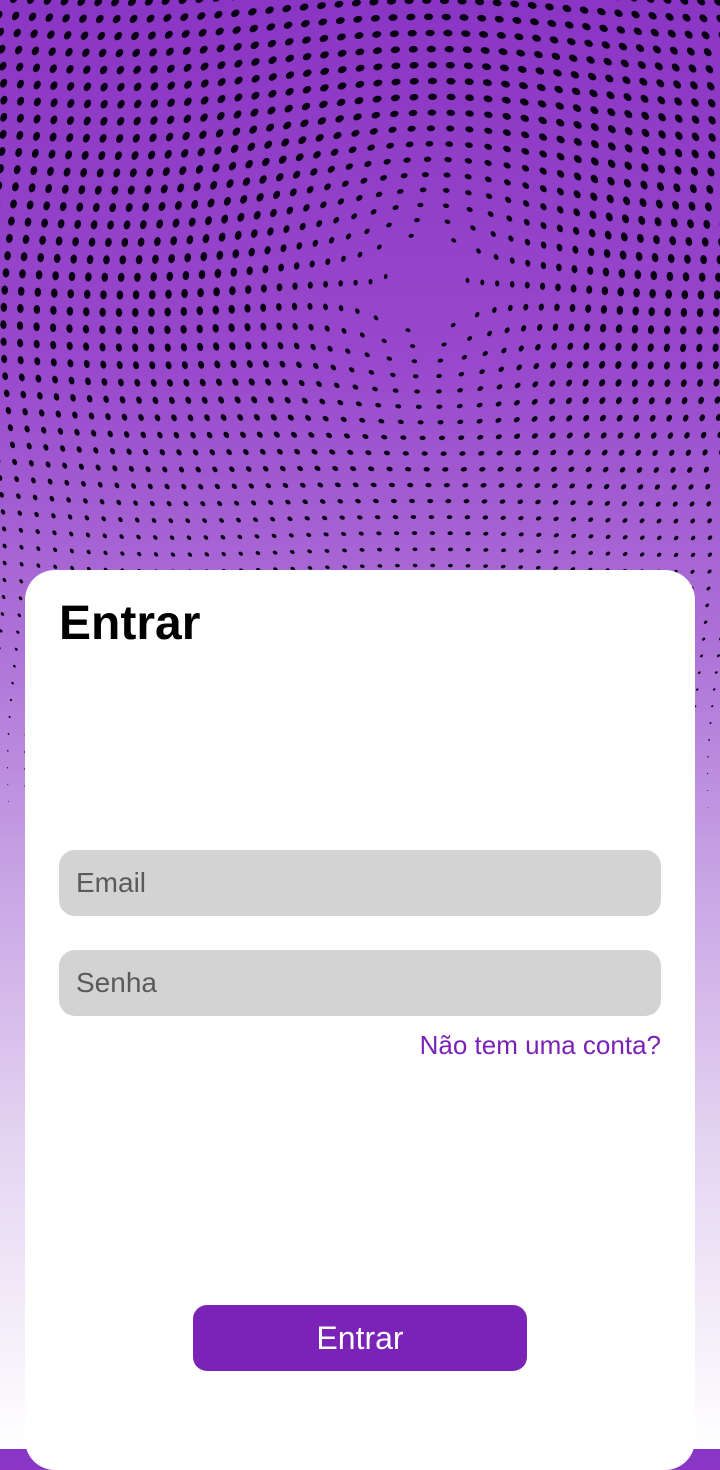 The height and width of the screenshot is (1470, 720). I want to click on page-title: Entrar, so click(129, 624).